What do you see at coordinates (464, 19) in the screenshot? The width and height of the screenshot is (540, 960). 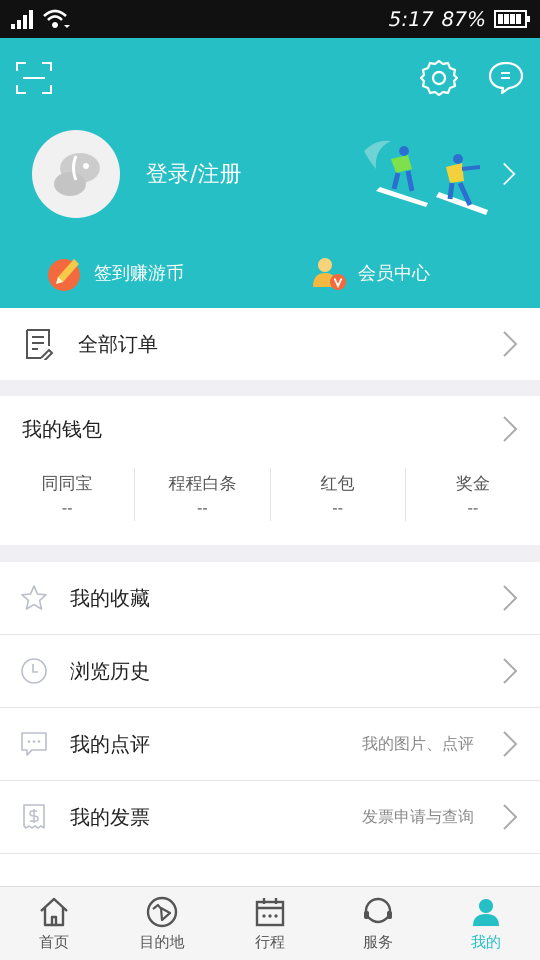 I see `battery-percent: 87%` at bounding box center [464, 19].